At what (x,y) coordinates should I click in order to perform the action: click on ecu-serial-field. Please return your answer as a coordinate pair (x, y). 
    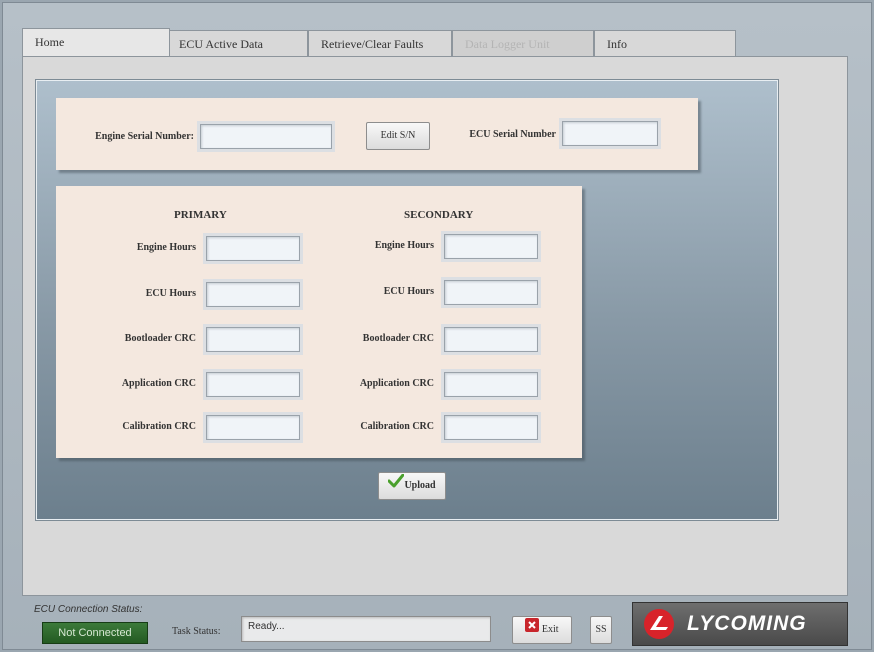
    Looking at the image, I should click on (610, 133).